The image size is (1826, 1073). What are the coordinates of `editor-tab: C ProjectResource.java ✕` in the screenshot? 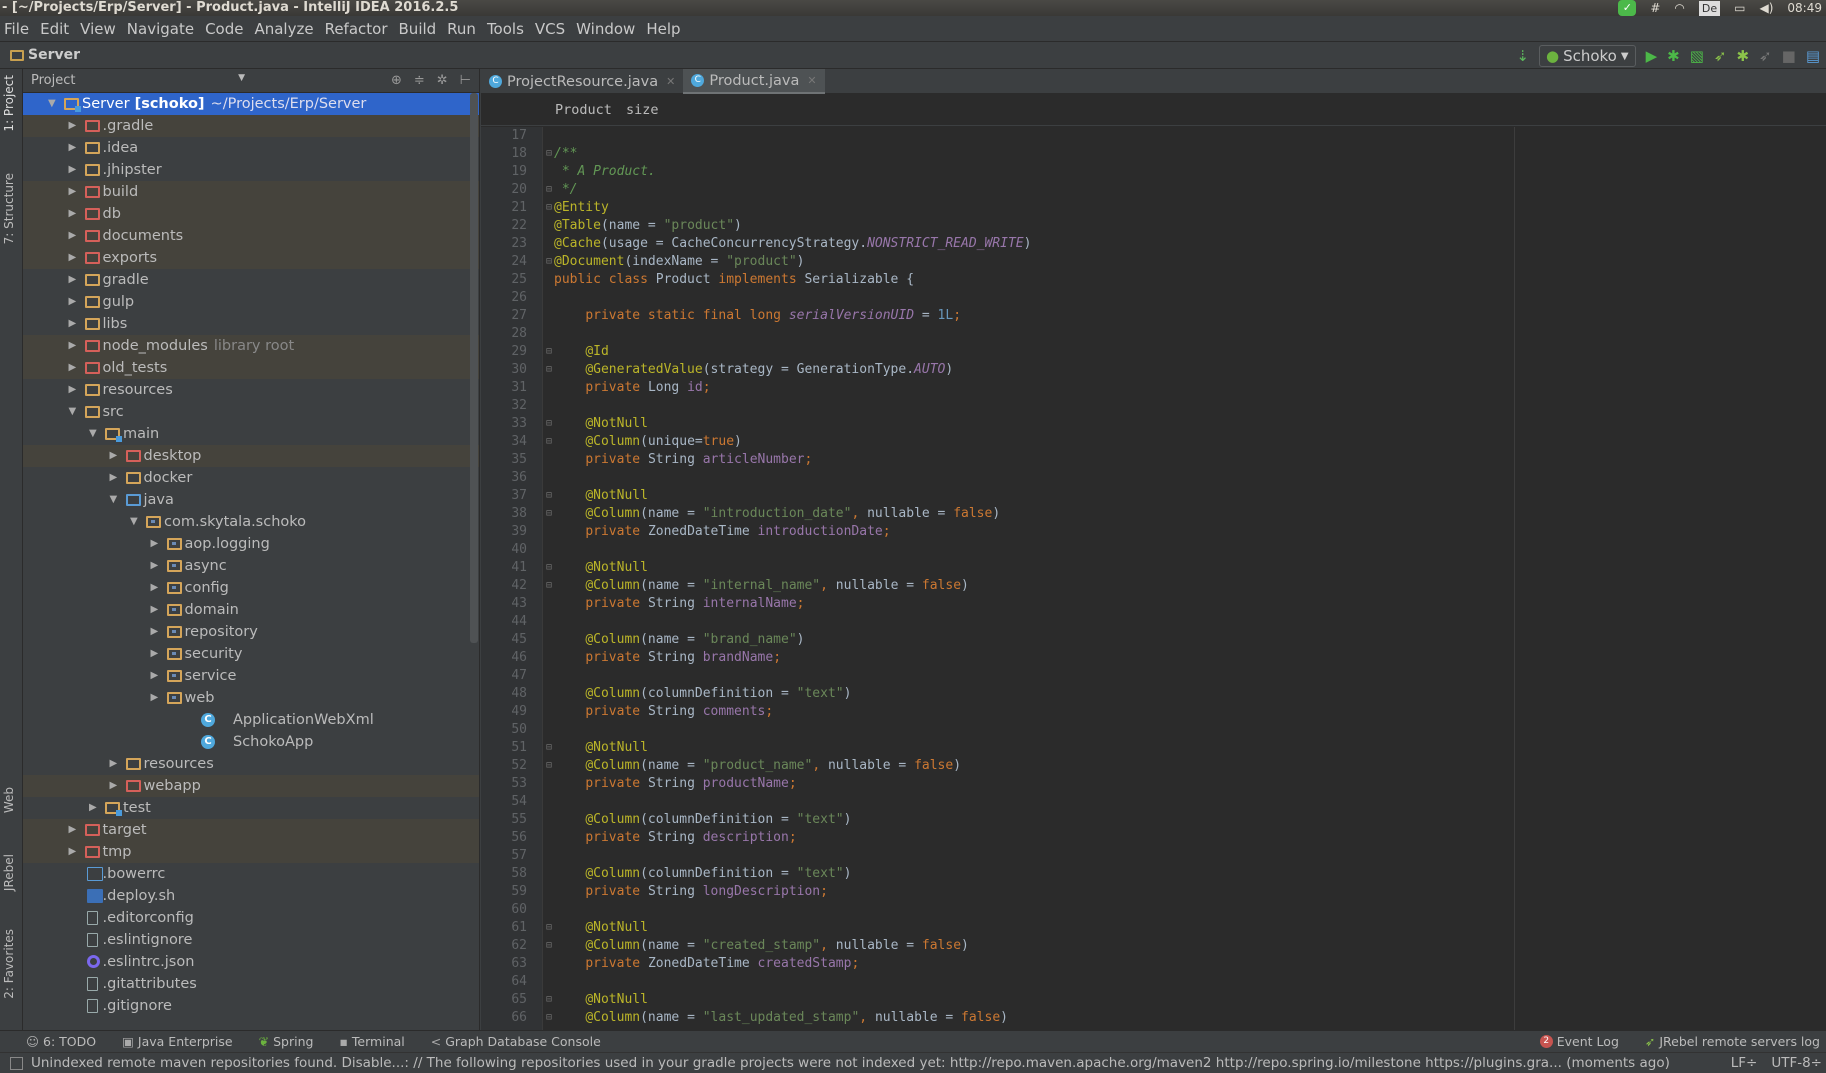 It's located at (582, 81).